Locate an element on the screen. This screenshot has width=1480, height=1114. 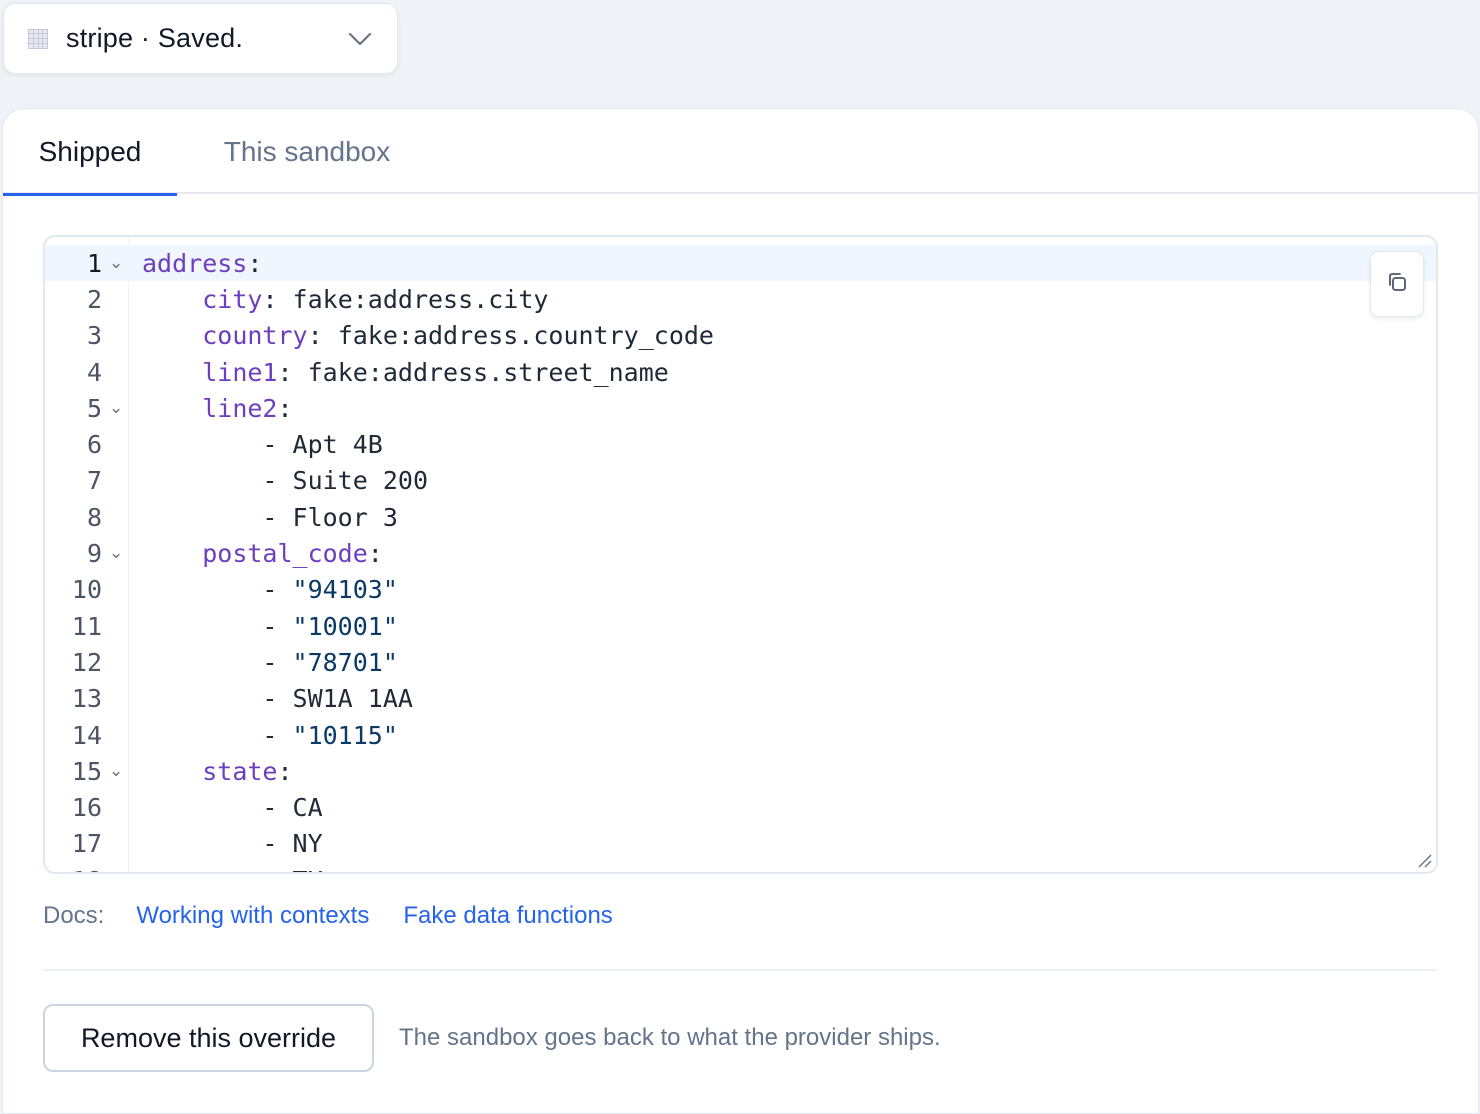
line-number: 12 is located at coordinates (86, 662).